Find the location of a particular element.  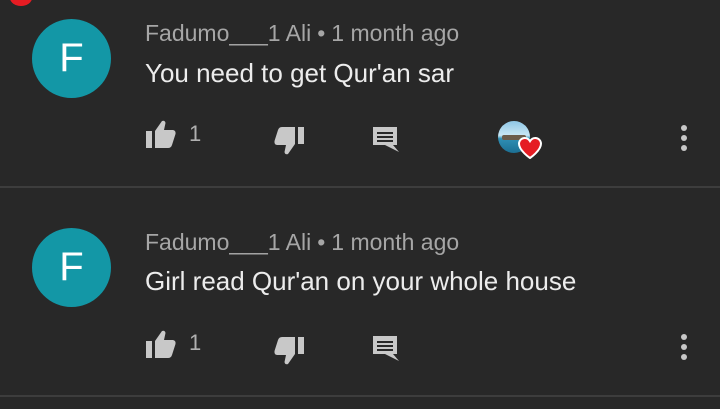

divider is located at coordinates (360, 396).